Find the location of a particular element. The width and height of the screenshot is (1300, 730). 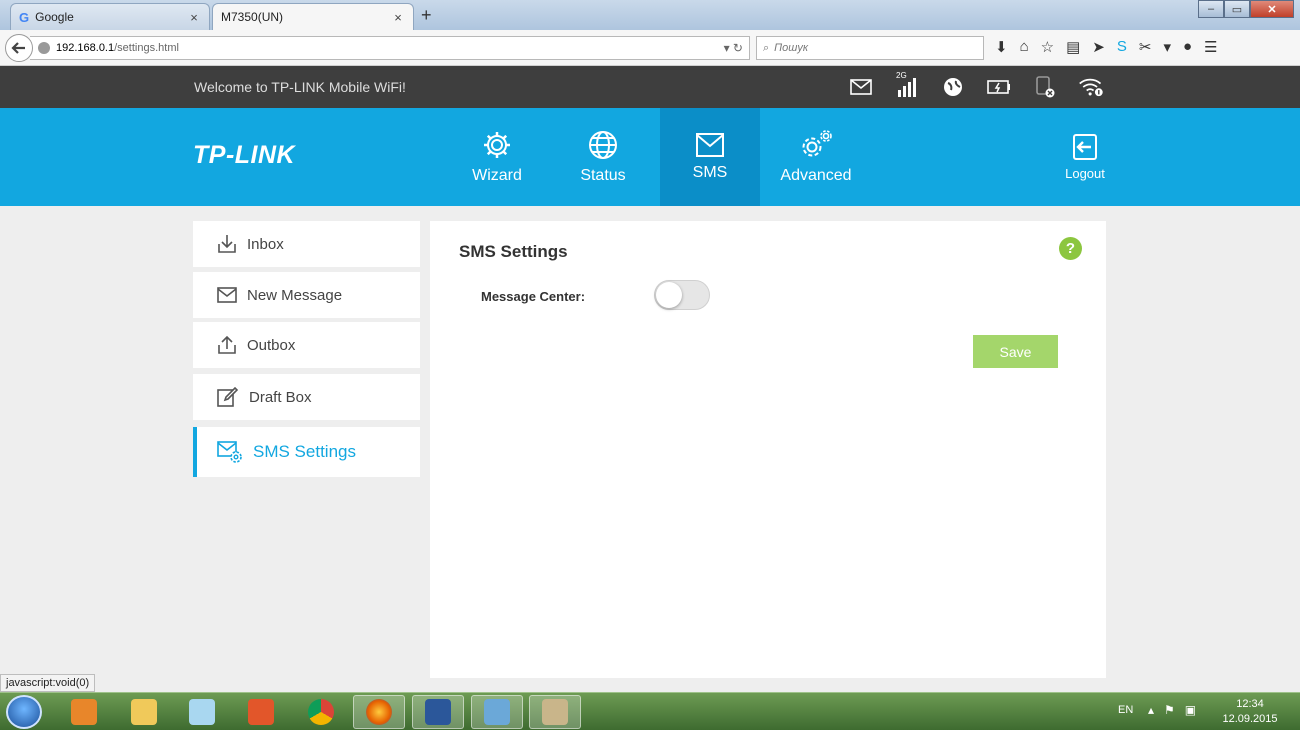

language-indicator: EN is located at coordinates (1125, 710).